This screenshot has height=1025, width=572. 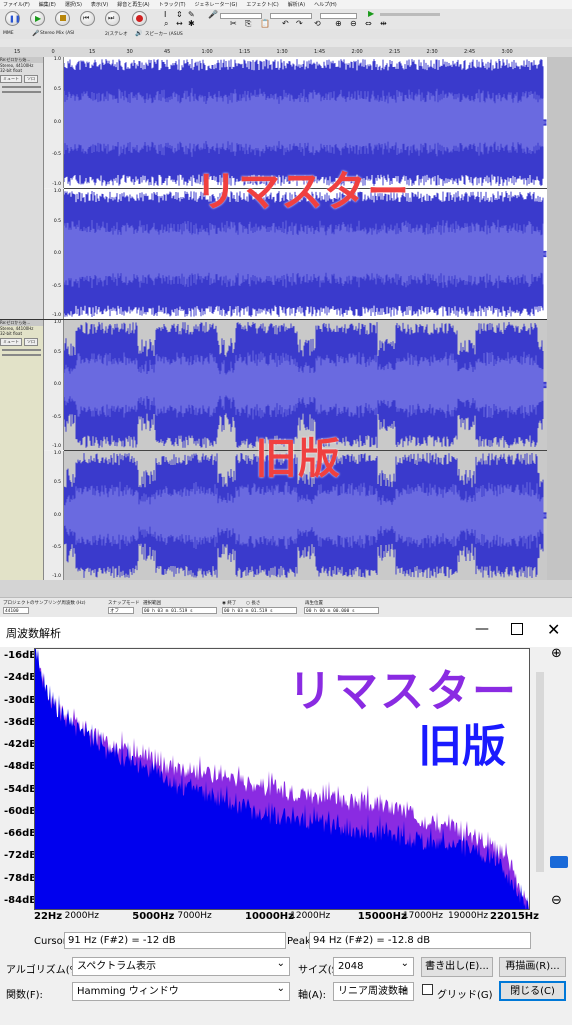 I want to click on skip-start-button: ⏮, so click(x=87, y=18).